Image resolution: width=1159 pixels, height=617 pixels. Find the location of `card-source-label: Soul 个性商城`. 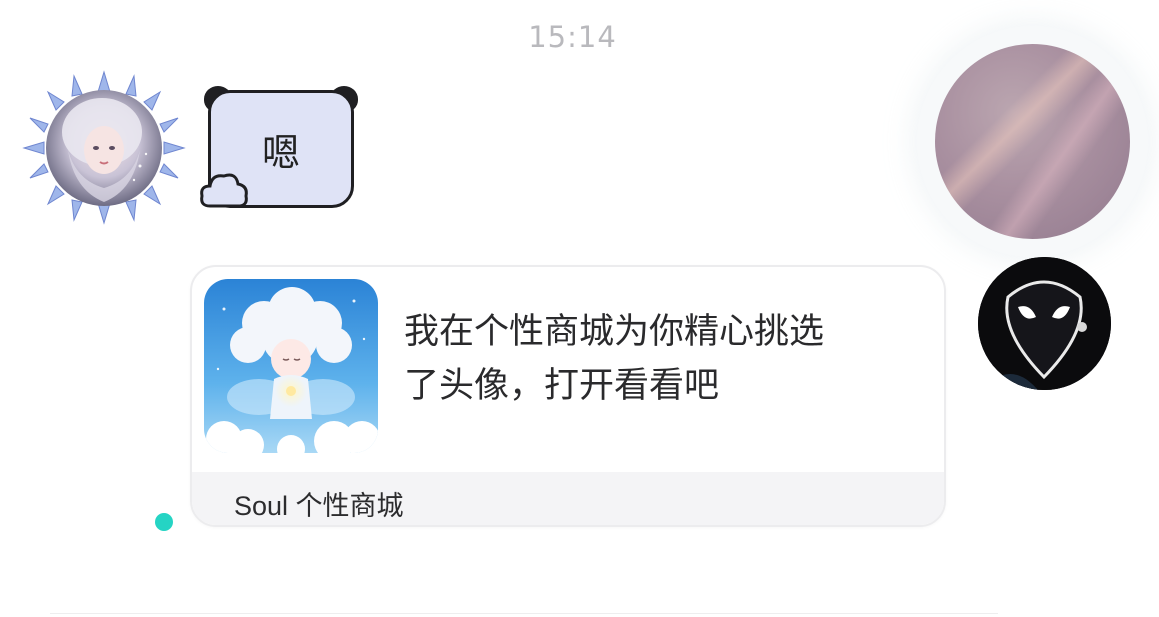

card-source-label: Soul 个性商城 is located at coordinates (319, 506).